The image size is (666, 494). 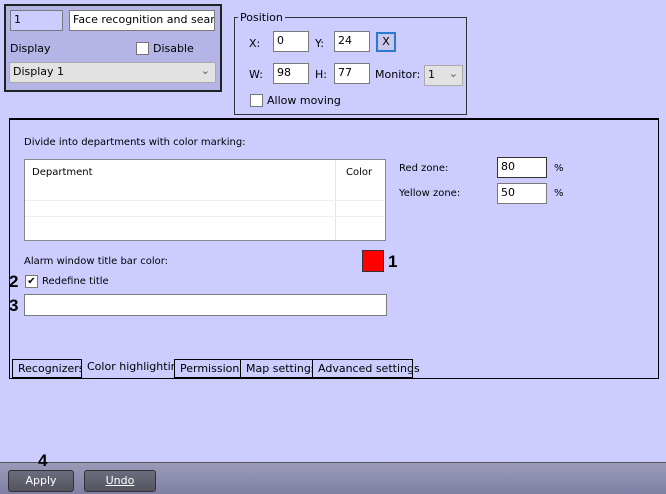 What do you see at coordinates (522, 193) in the screenshot?
I see `yellow-zone-field: 50` at bounding box center [522, 193].